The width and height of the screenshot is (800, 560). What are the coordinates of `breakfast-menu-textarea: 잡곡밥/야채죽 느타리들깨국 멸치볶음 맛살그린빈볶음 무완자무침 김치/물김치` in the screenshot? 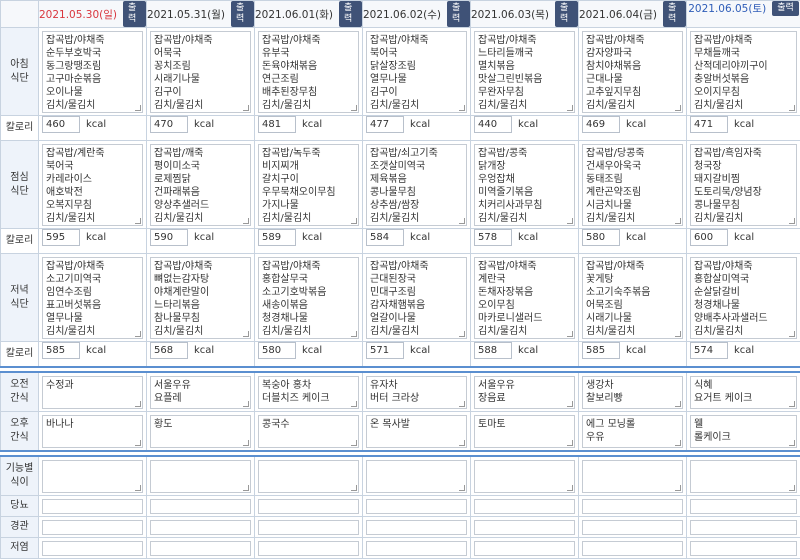 It's located at (524, 72).